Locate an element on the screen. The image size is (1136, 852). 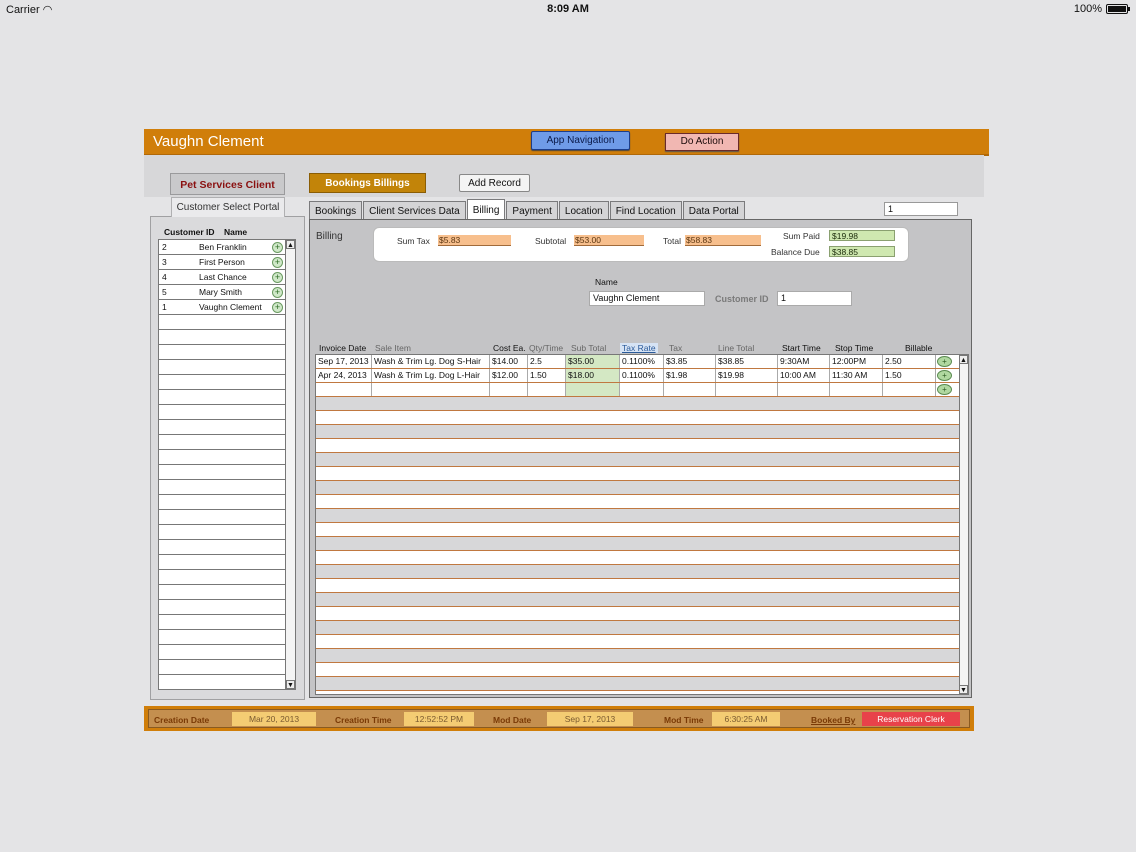
invoice-cell-qty: 2.5 is located at coordinates (547, 361).